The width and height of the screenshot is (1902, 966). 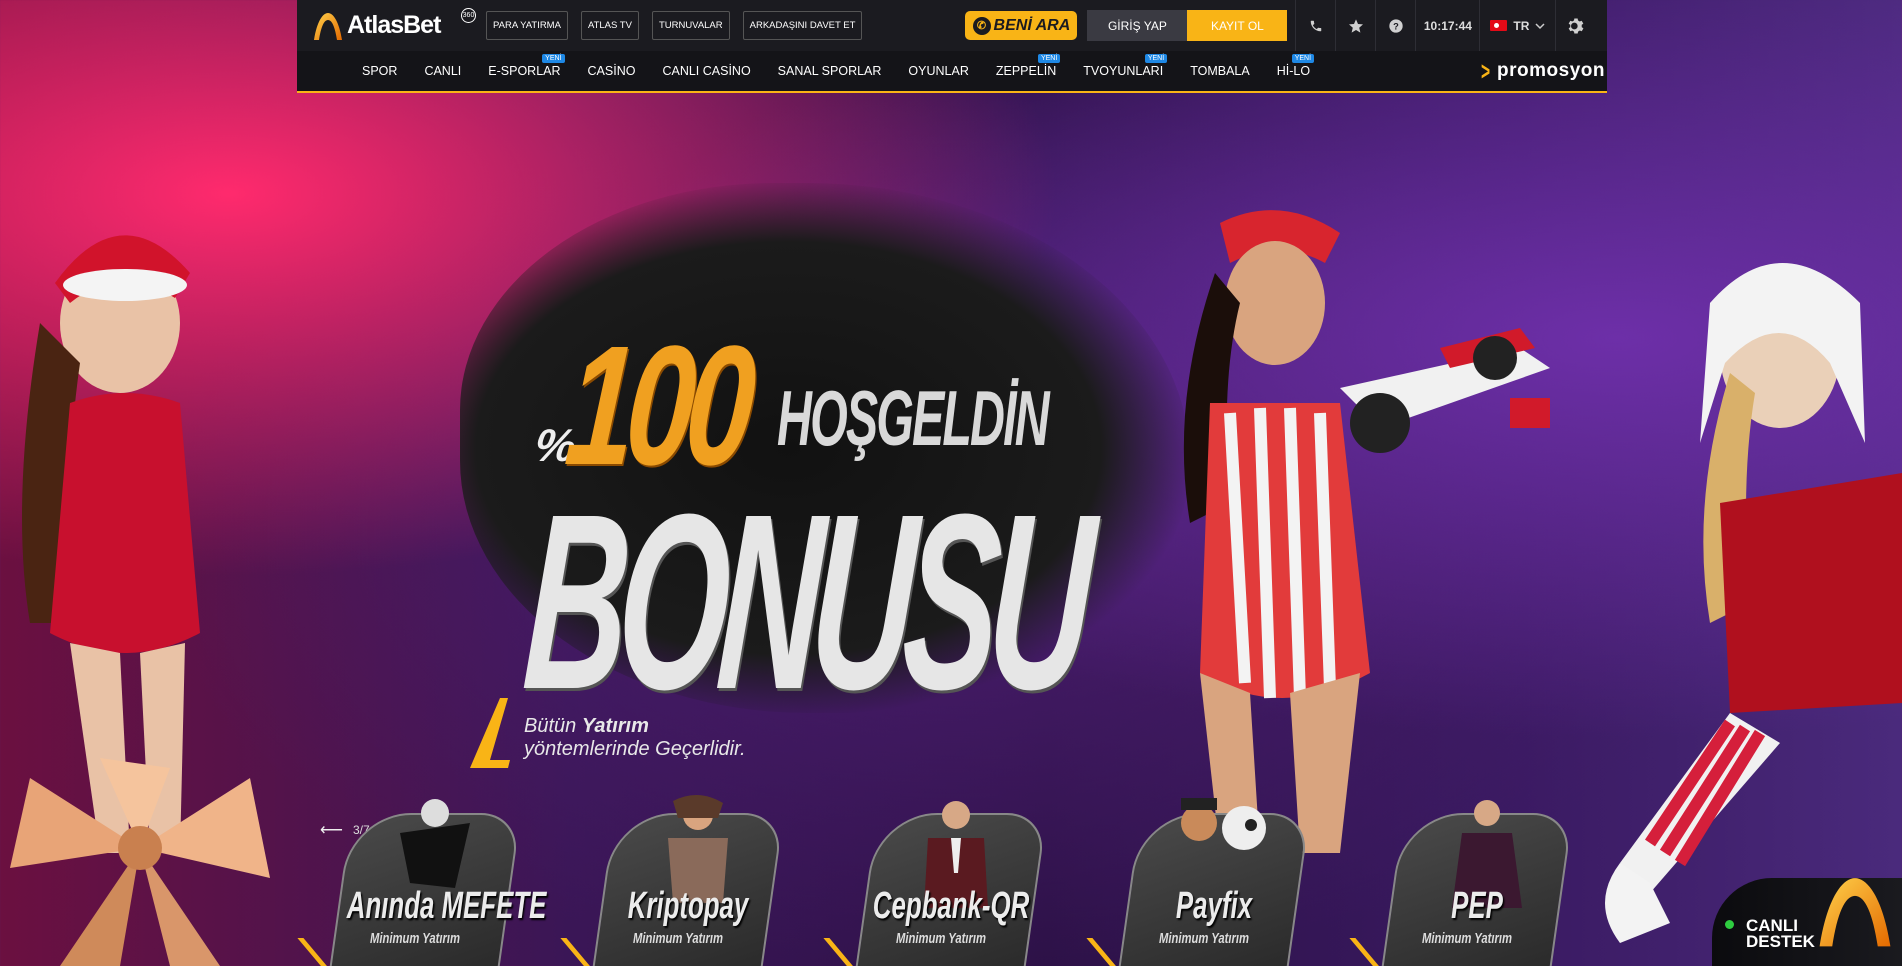 I want to click on nav-tombala: TOMBALA, so click(x=1220, y=71).